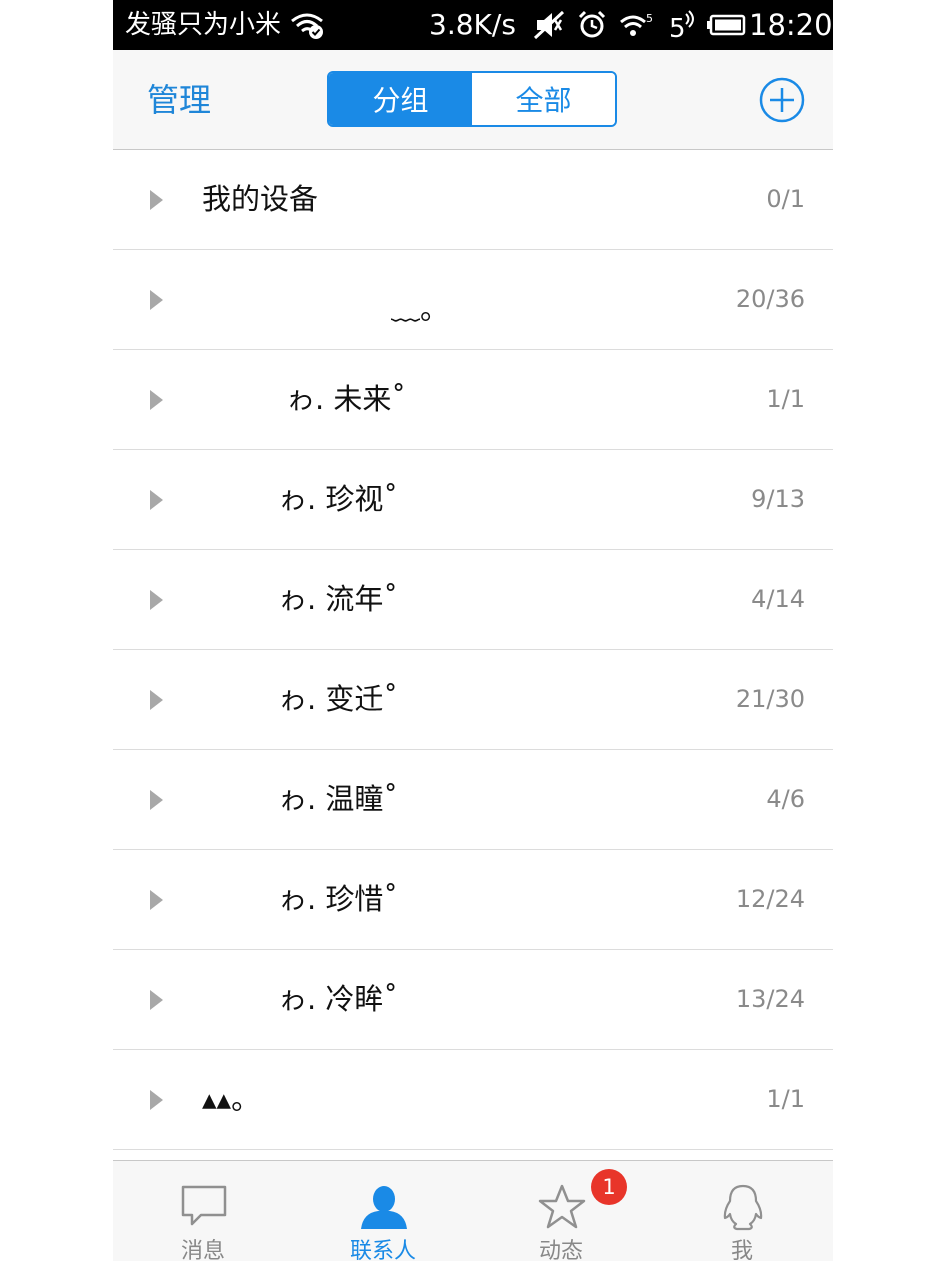 The image size is (946, 1261). I want to click on group-row: ゎ. 变迁˚ 21/30, so click(473, 700).